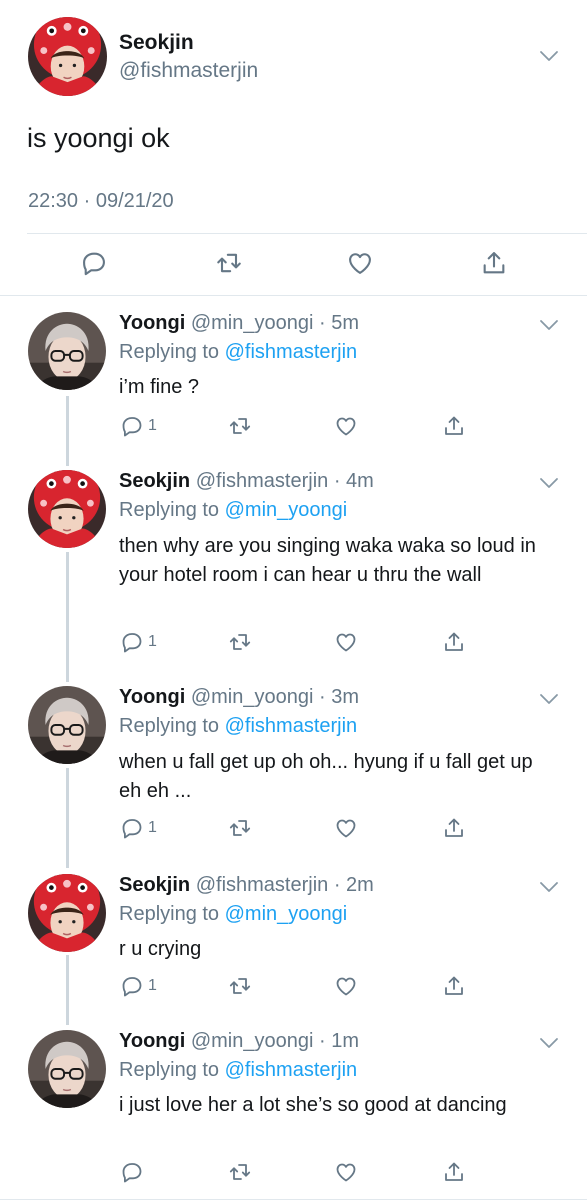  Describe the element at coordinates (285, 481) in the screenshot. I see `author-handle: @fishmasterjin · 4m` at that location.